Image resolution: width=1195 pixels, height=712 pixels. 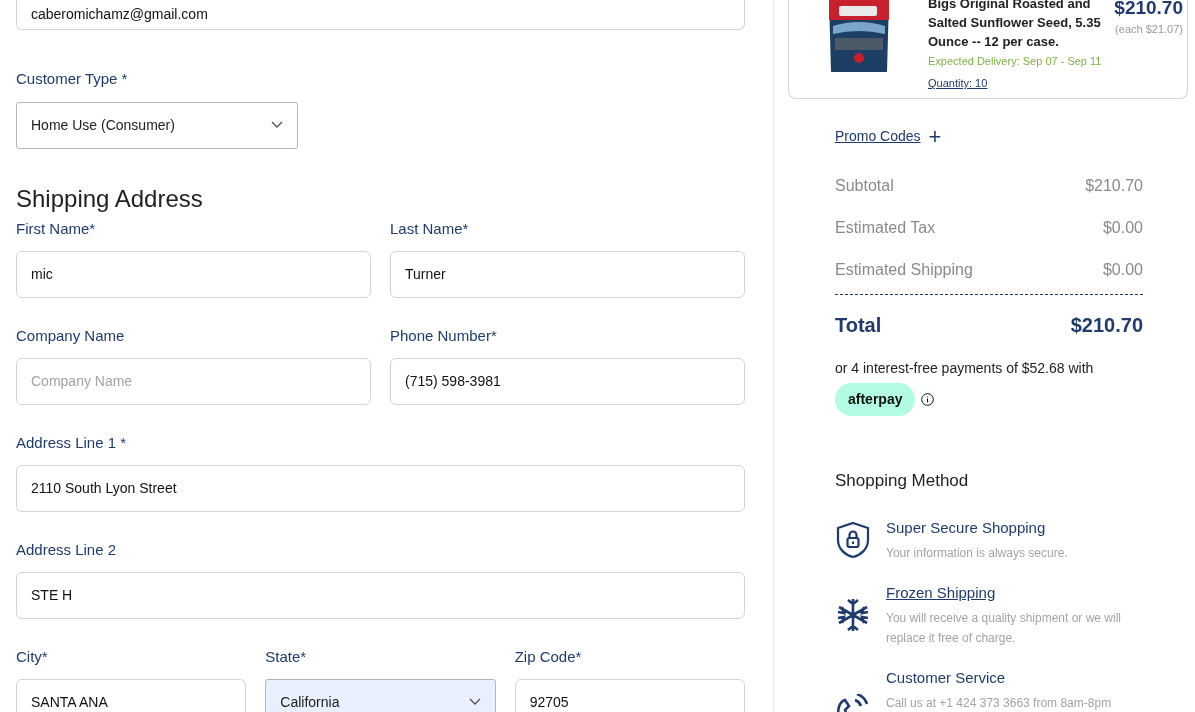 What do you see at coordinates (994, 42) in the screenshot?
I see `product-title: Ounce -- 12 per case.` at bounding box center [994, 42].